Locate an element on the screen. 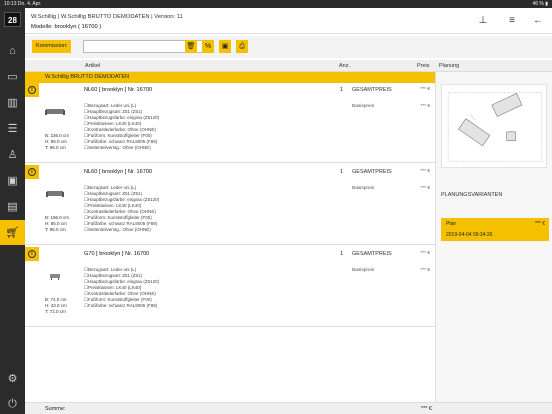 Image resolution: width=552 pixels, height=414 pixels. plan-variant-item: Plan *** € 2019-04-04 09:34:26 is located at coordinates (495, 229).